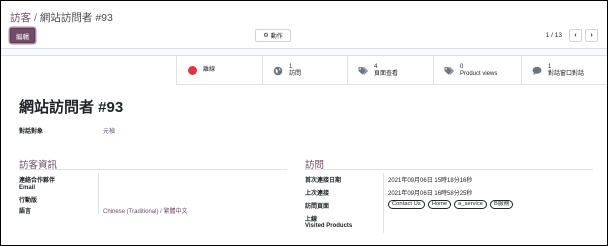  I want to click on first-visit-label: 首次連接日期, so click(323, 181).